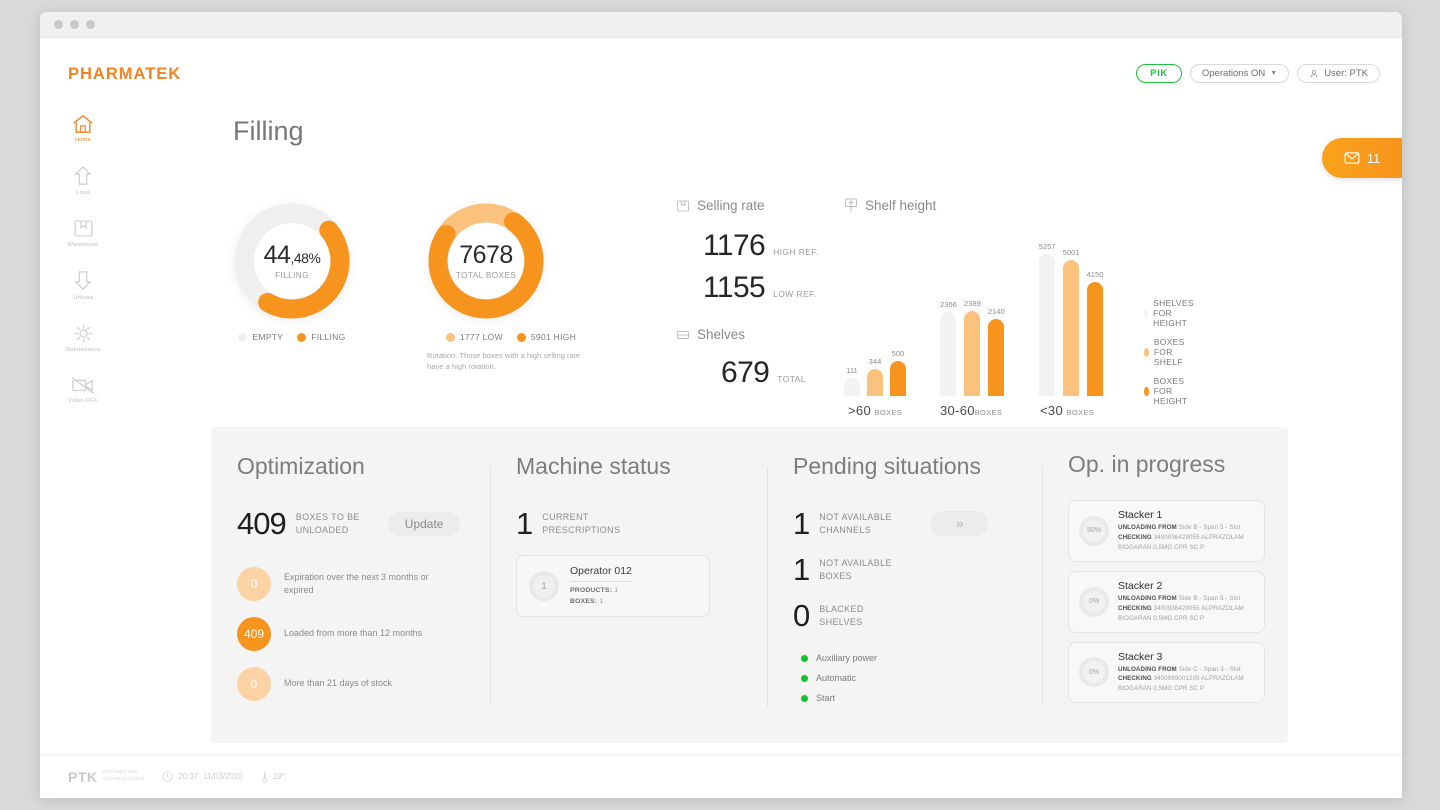  Describe the element at coordinates (363, 684) in the screenshot. I see `optimization-bubble-row: 0 More than 21 days of stock` at that location.